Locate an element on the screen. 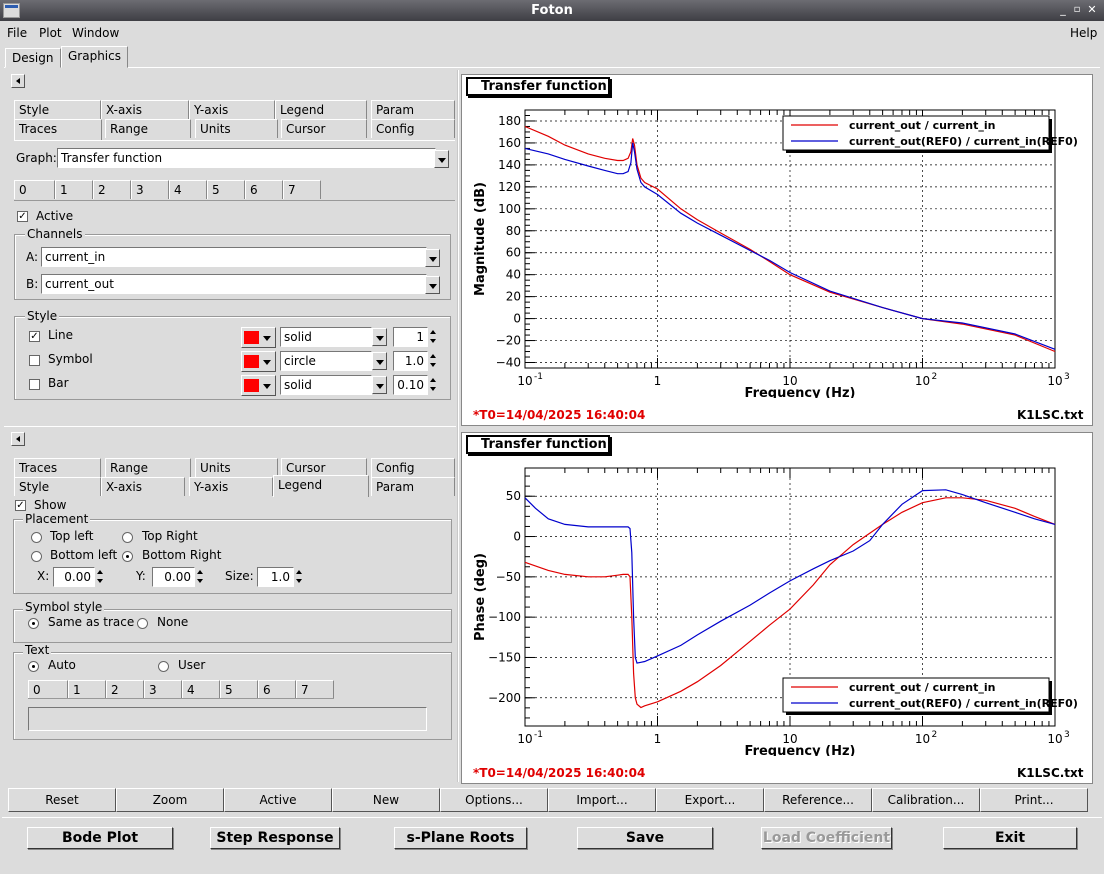 The image size is (1104, 874). menu-plot: Plot is located at coordinates (50, 33).